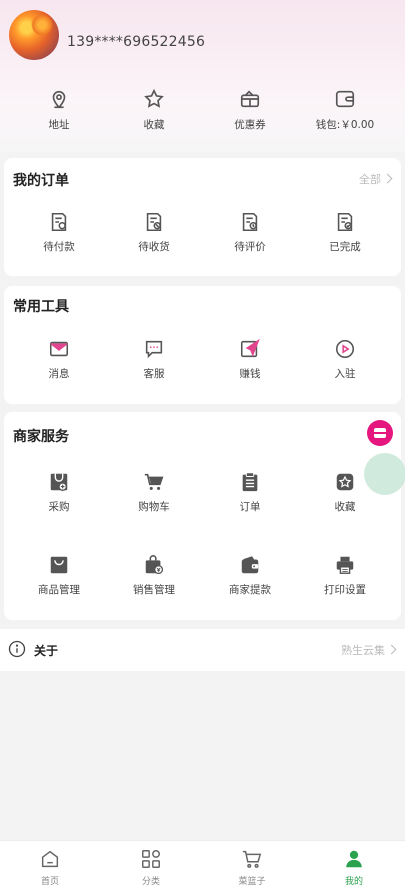 The width and height of the screenshot is (405, 887). What do you see at coordinates (250, 374) in the screenshot?
I see `tool-label: 赚钱` at bounding box center [250, 374].